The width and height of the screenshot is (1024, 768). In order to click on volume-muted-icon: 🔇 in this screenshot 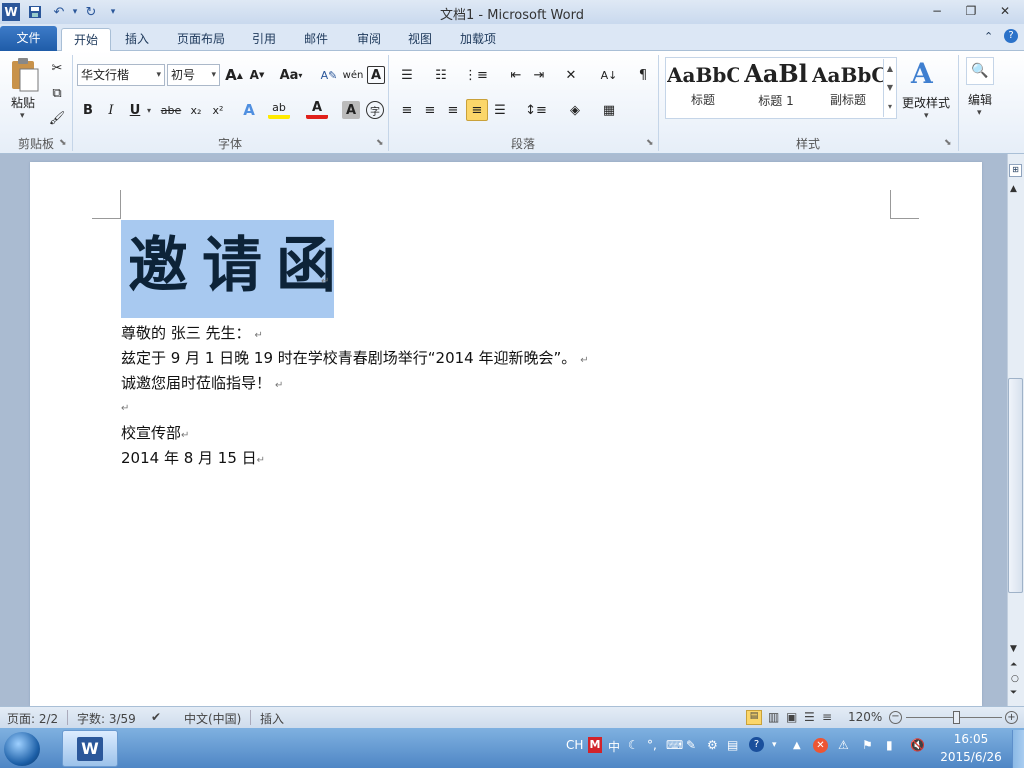, I will do `click(917, 745)`.